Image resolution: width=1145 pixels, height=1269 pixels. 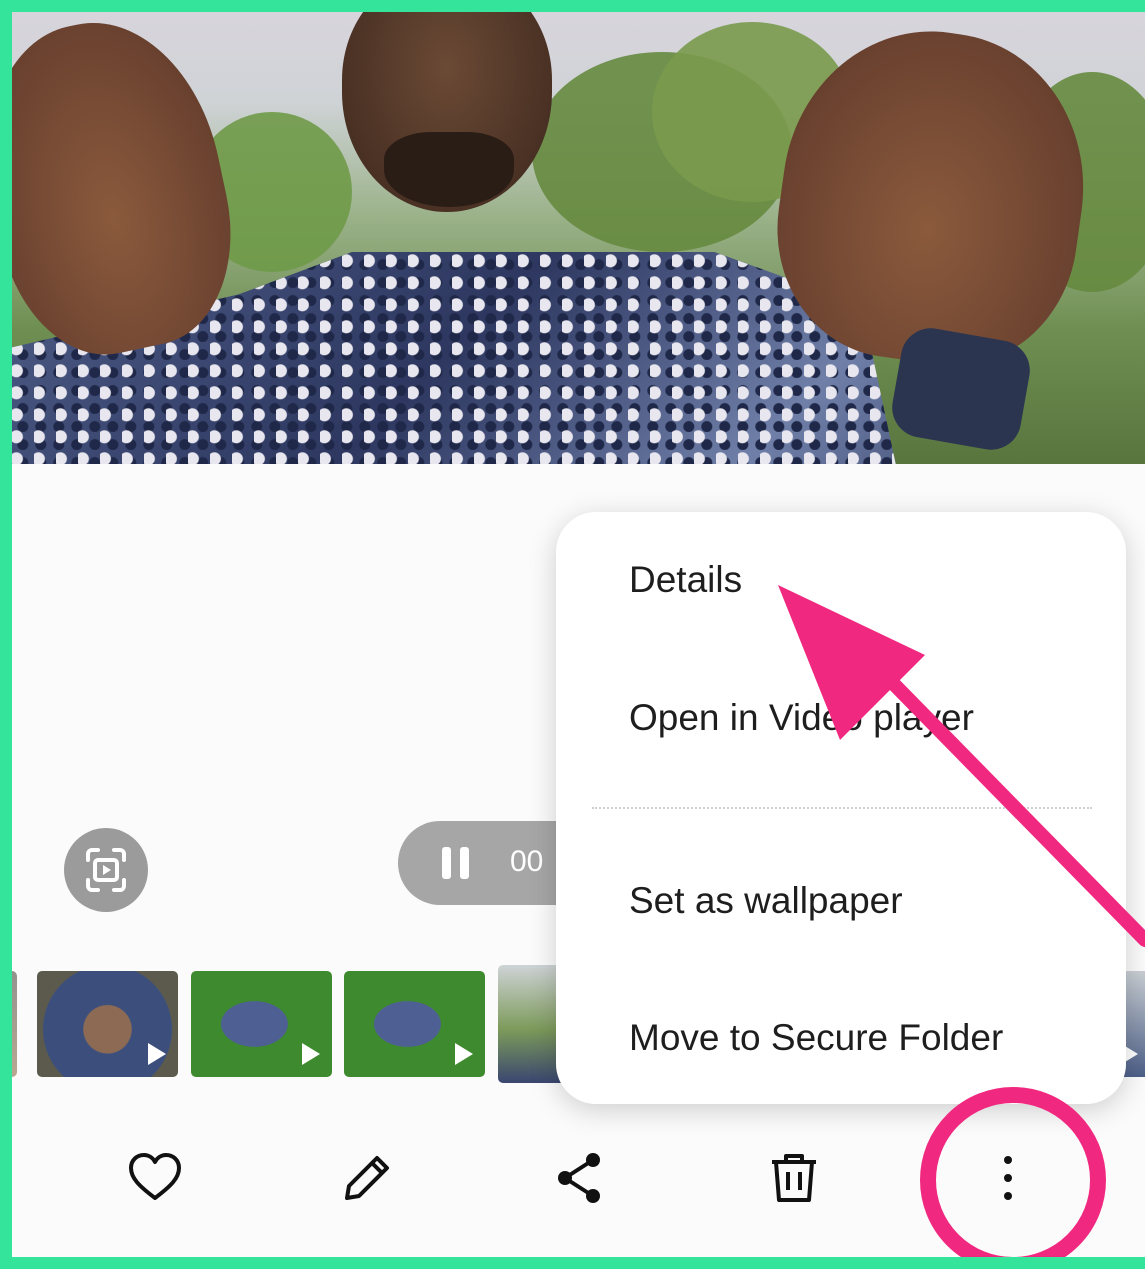 I want to click on capture-frame-icon, so click(x=106, y=870).